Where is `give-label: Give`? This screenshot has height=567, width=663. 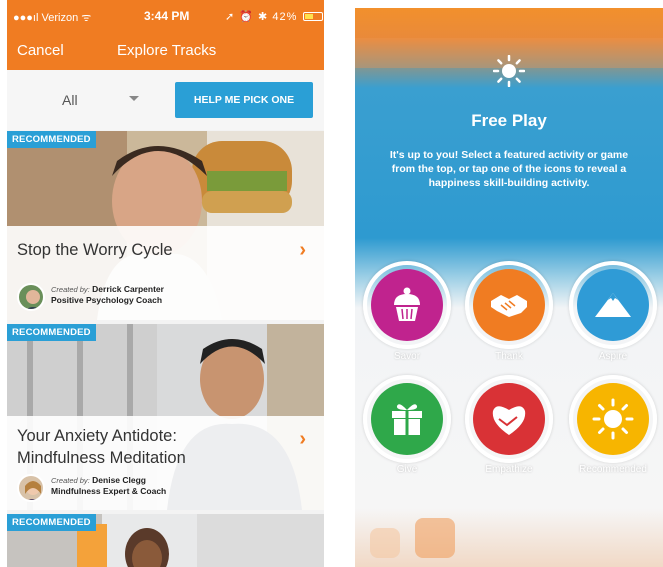 give-label: Give is located at coordinates (407, 469).